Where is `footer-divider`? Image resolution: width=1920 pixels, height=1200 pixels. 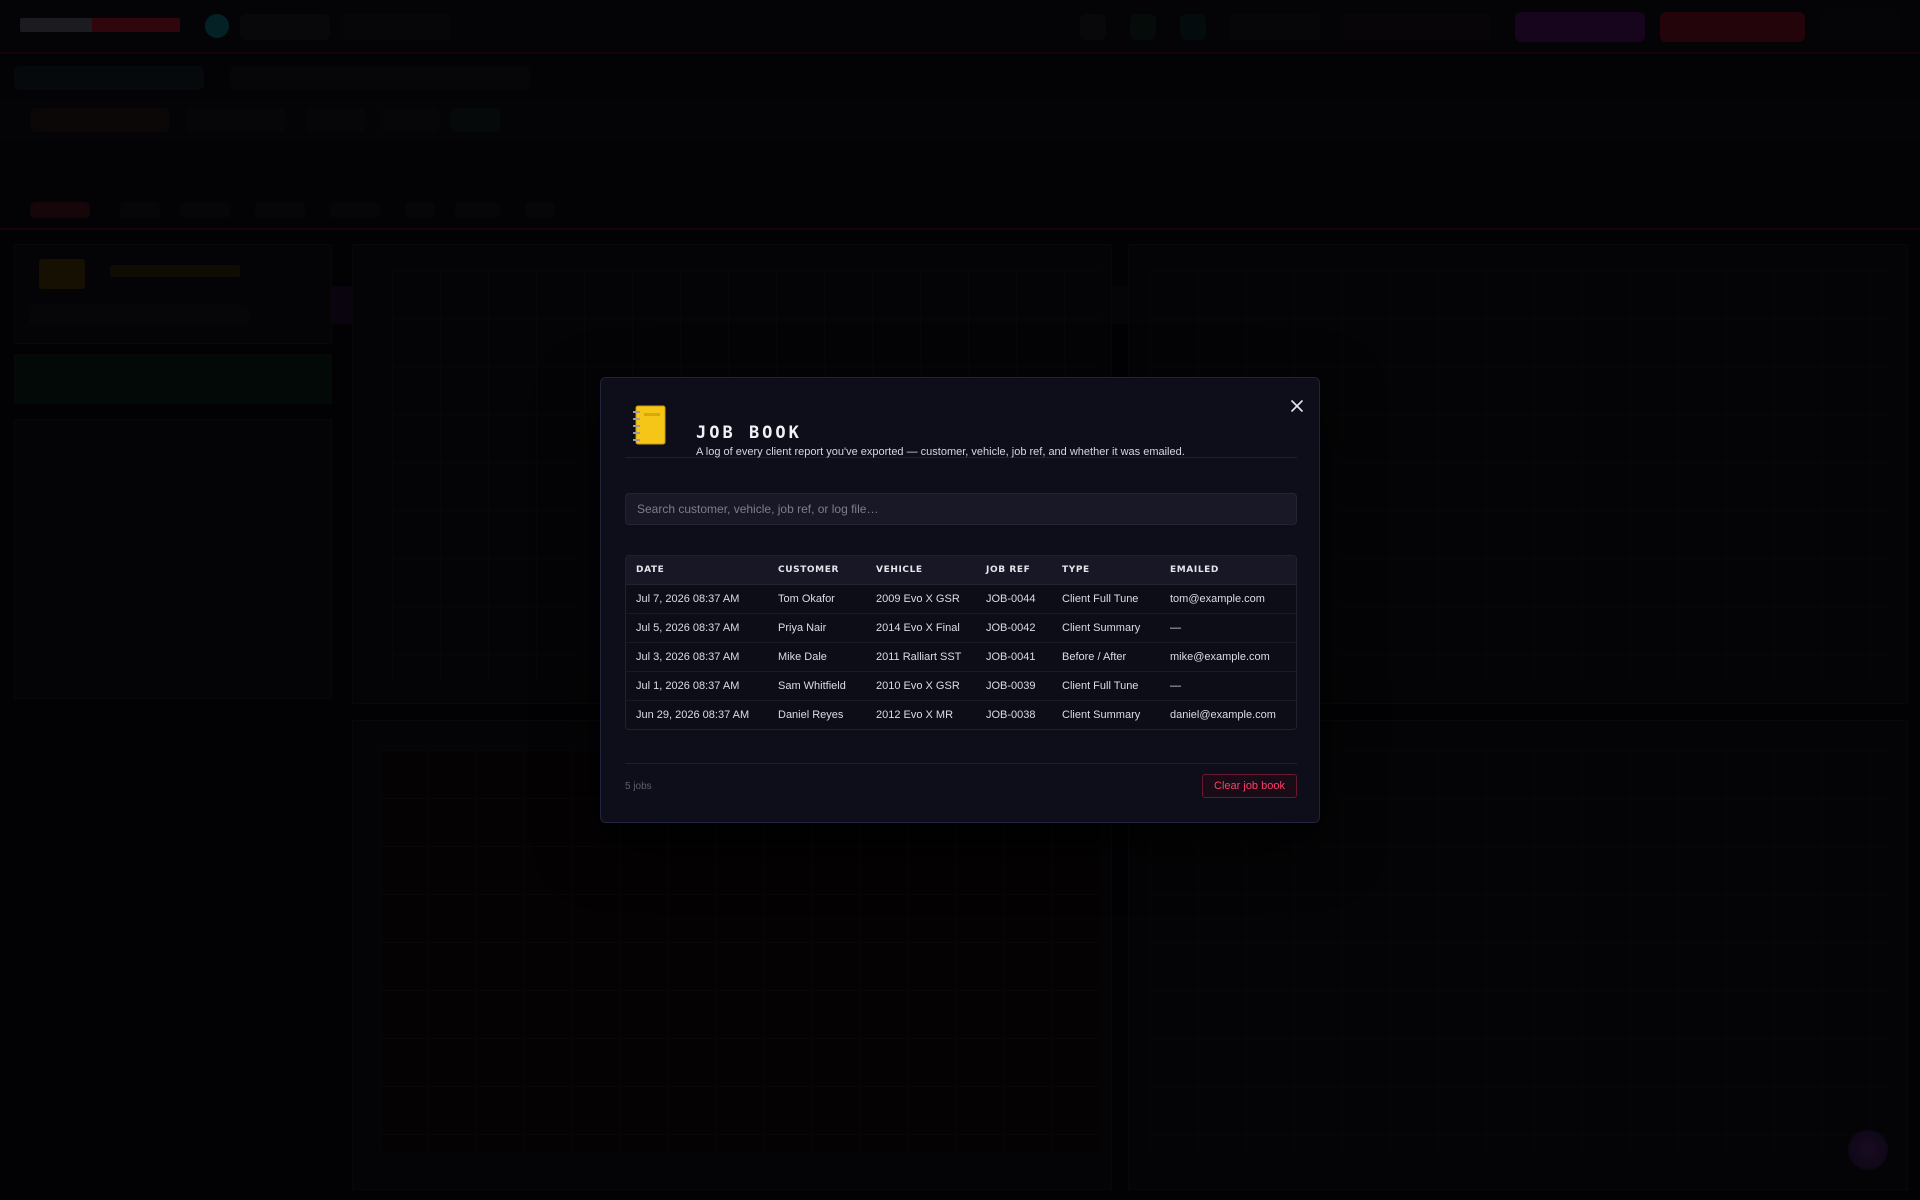
footer-divider is located at coordinates (961, 763).